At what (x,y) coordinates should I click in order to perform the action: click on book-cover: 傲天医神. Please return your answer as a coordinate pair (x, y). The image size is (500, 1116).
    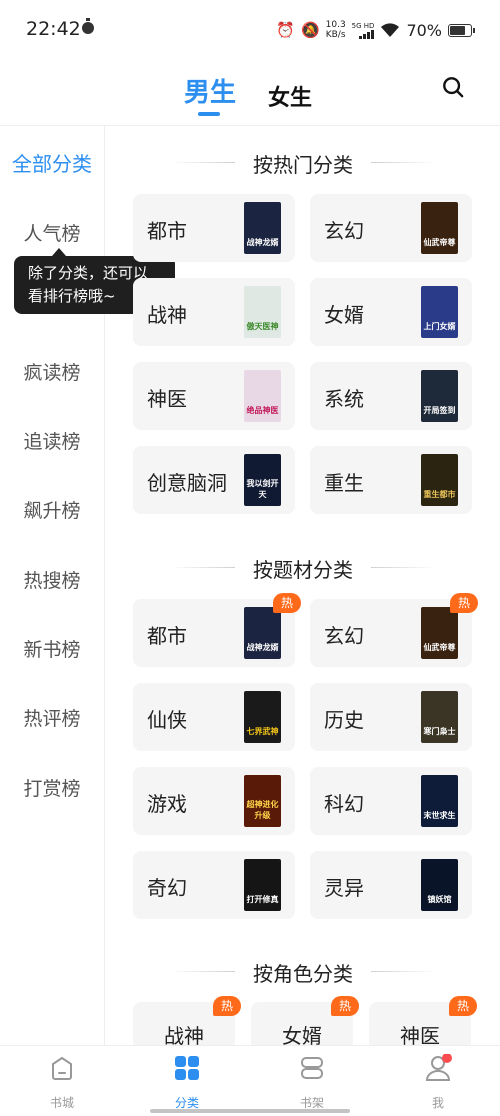
    Looking at the image, I should click on (262, 312).